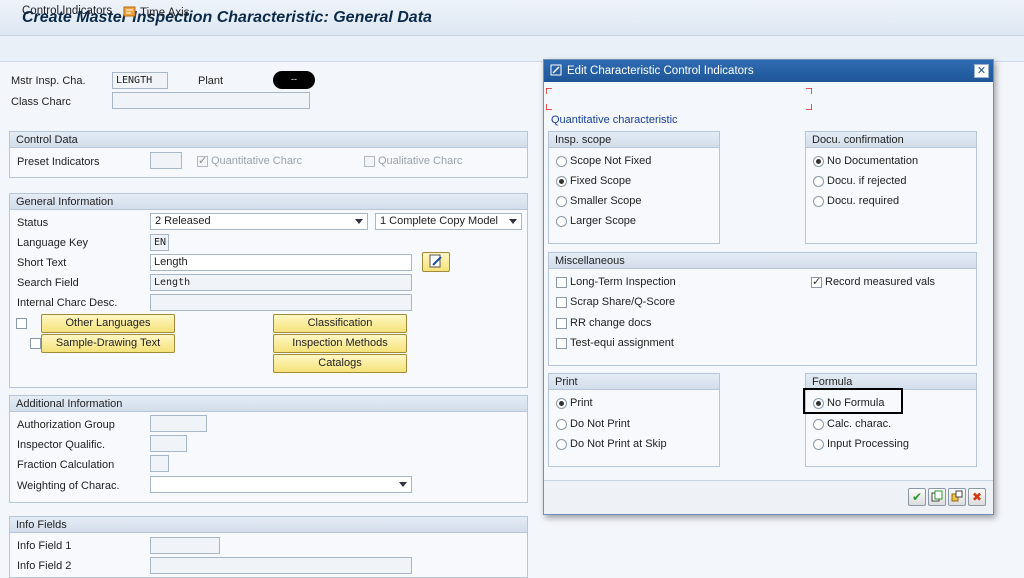 This screenshot has height=578, width=1024. Describe the element at coordinates (574, 403) in the screenshot. I see `print-radio: Print` at that location.